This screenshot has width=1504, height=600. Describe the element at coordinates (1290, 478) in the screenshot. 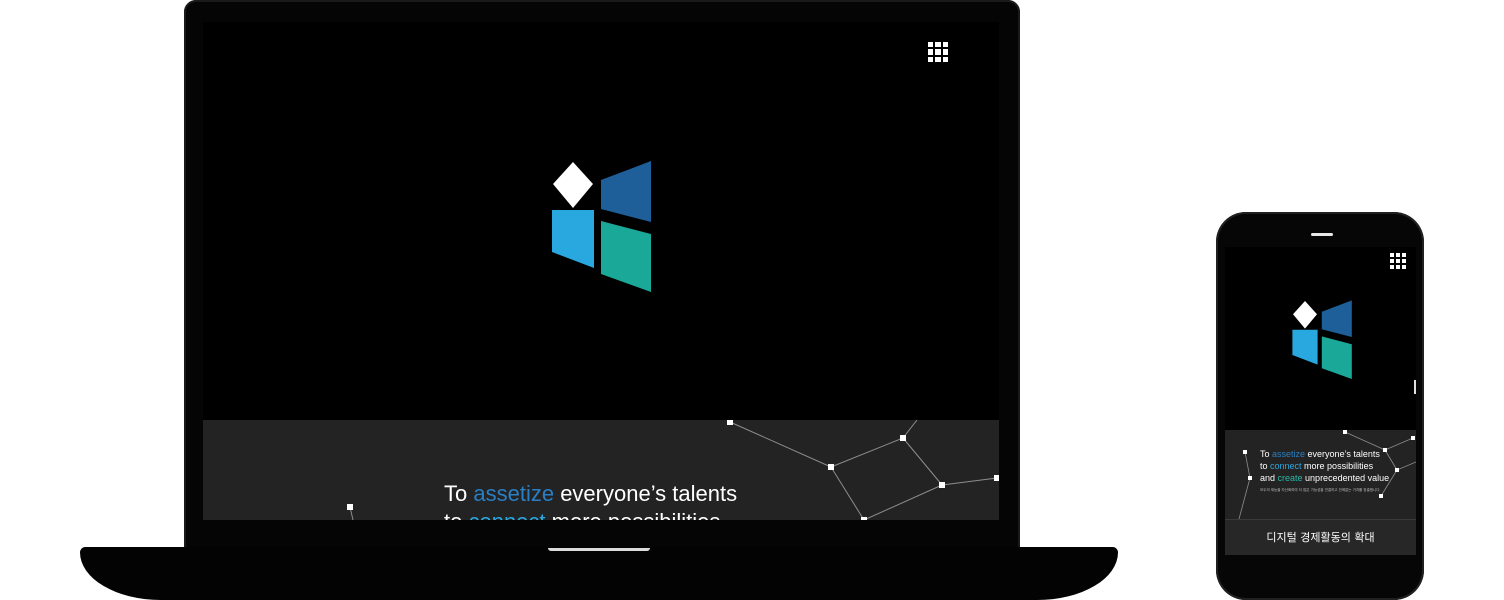

I see `tagline-accent-create: create` at that location.